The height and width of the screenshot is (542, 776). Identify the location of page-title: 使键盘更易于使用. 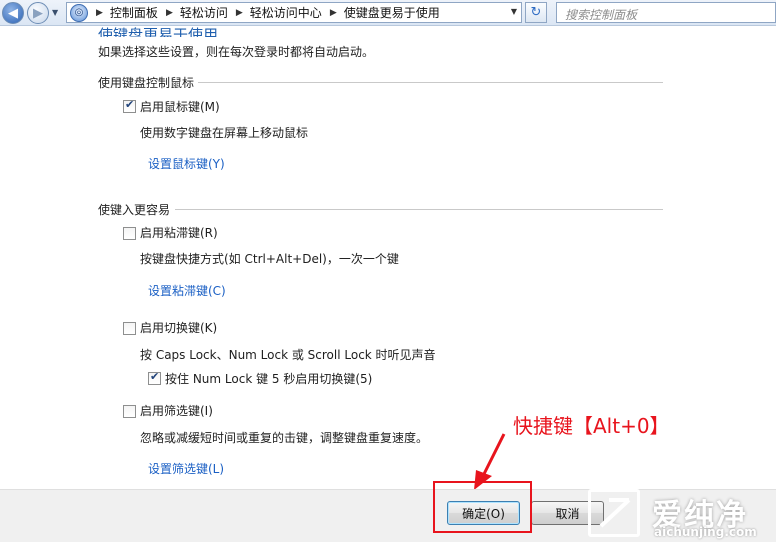
(158, 31).